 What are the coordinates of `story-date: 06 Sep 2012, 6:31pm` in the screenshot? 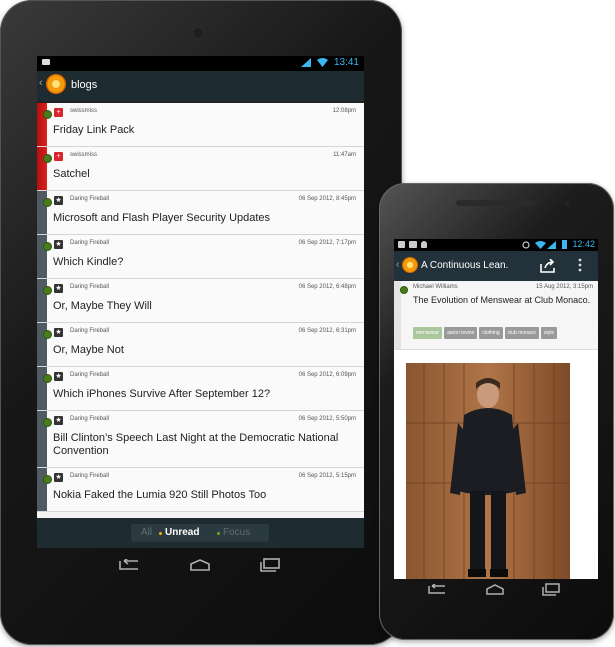 It's located at (327, 331).